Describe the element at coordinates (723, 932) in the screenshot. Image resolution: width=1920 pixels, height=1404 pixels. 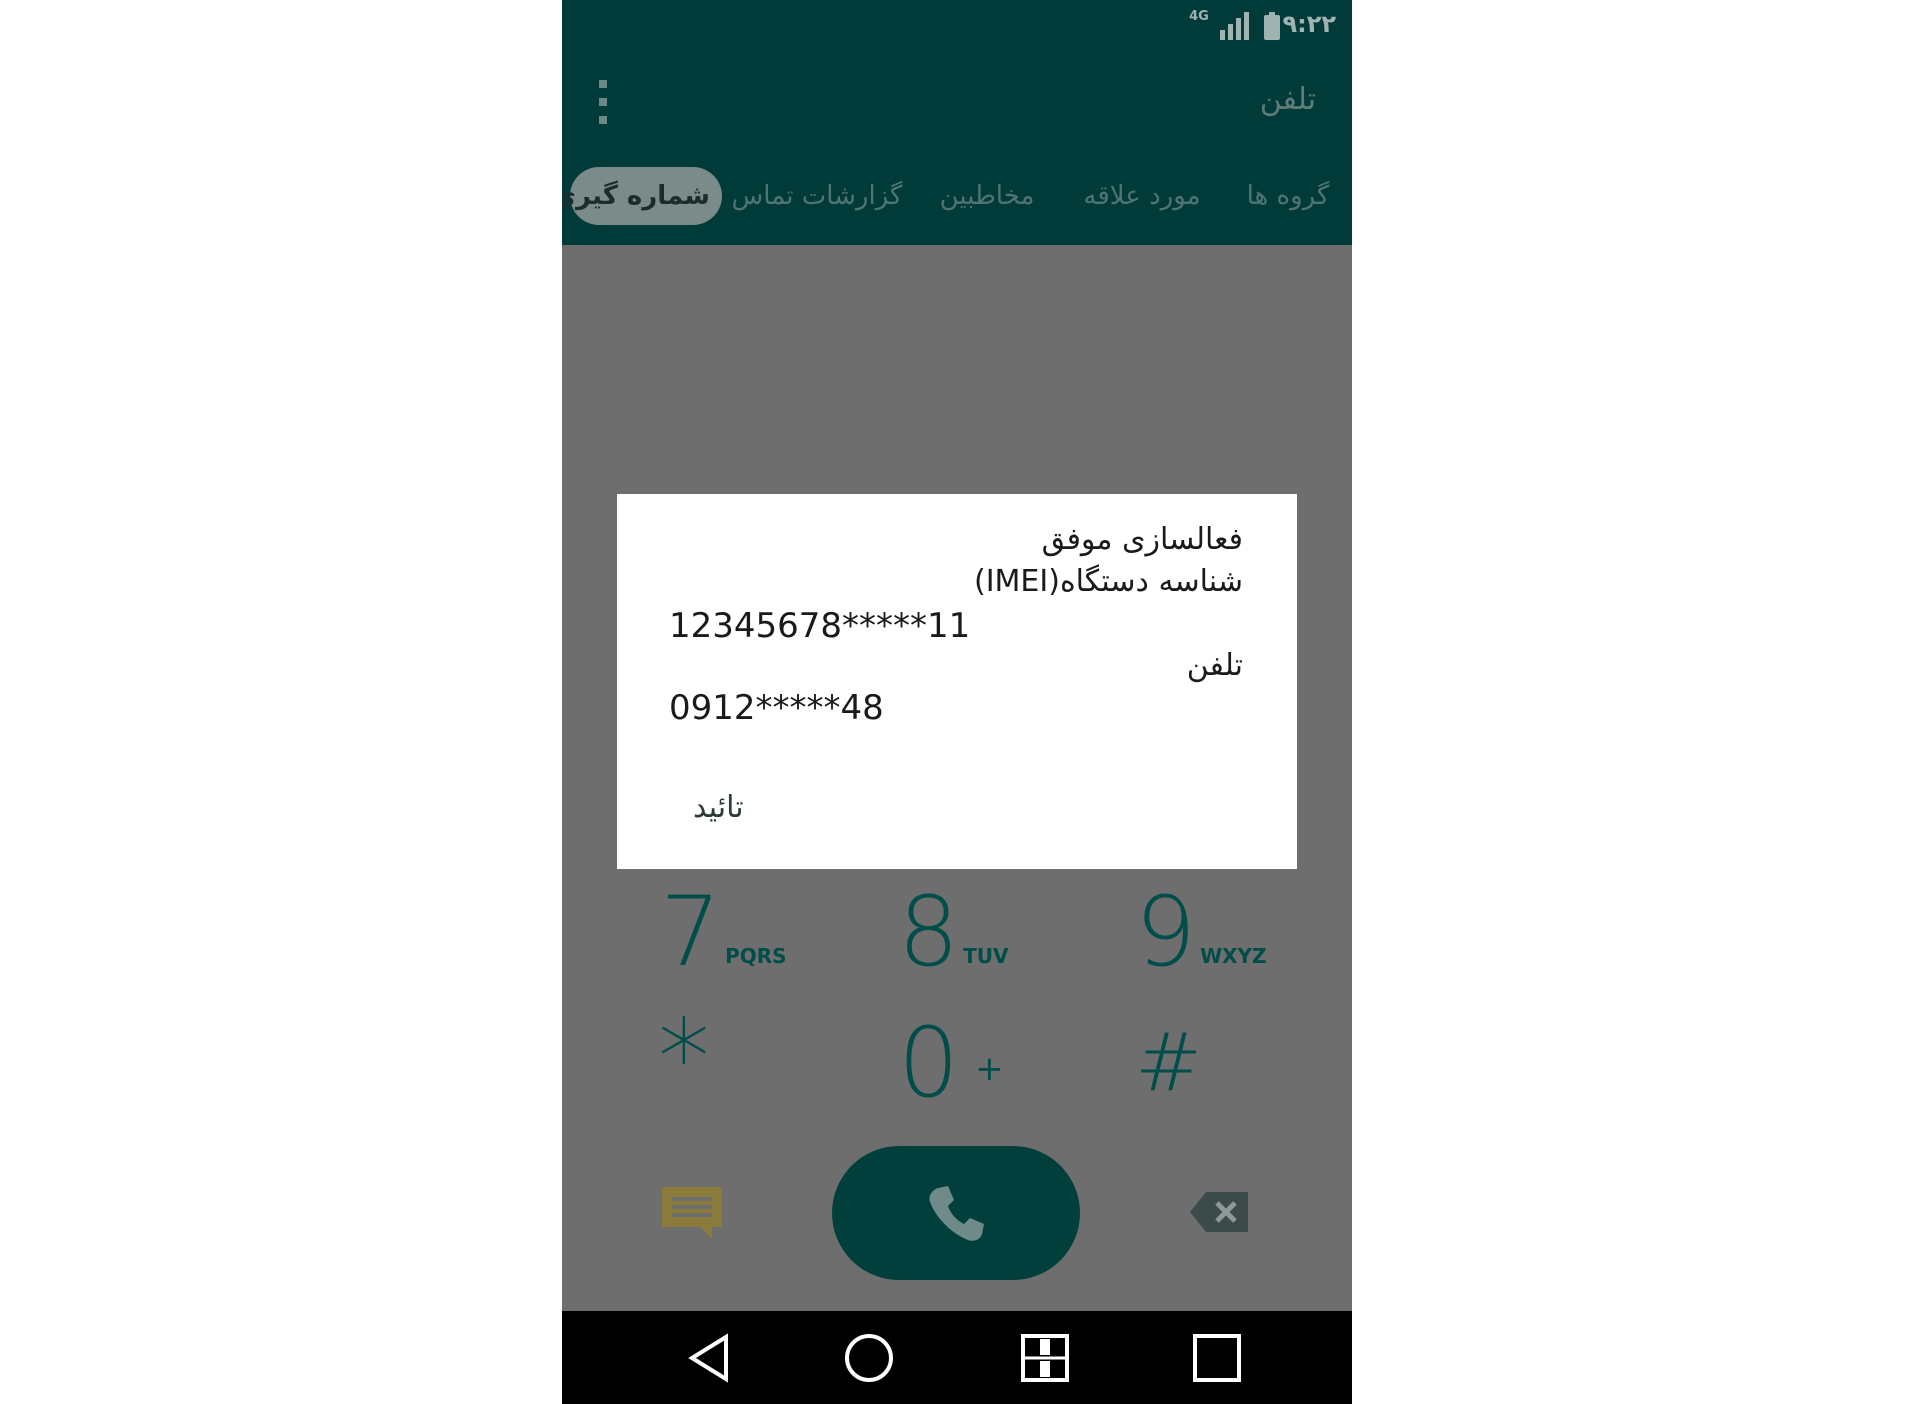
I see `dial-key-7: 7 PQRS` at that location.